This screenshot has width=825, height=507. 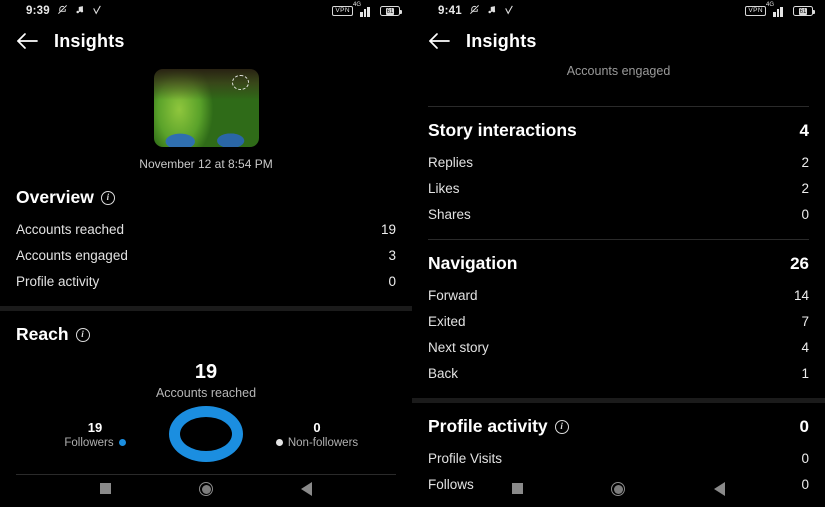 What do you see at coordinates (473, 263) in the screenshot?
I see `navigation-title: Navigation` at bounding box center [473, 263].